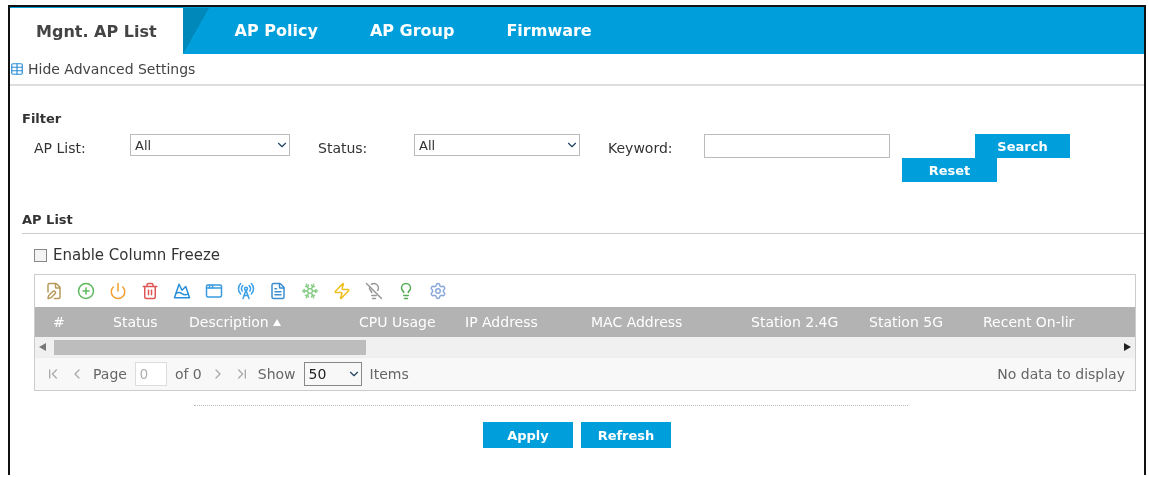 The image size is (1149, 477). What do you see at coordinates (188, 374) in the screenshot?
I see `page-count: of 0` at bounding box center [188, 374].